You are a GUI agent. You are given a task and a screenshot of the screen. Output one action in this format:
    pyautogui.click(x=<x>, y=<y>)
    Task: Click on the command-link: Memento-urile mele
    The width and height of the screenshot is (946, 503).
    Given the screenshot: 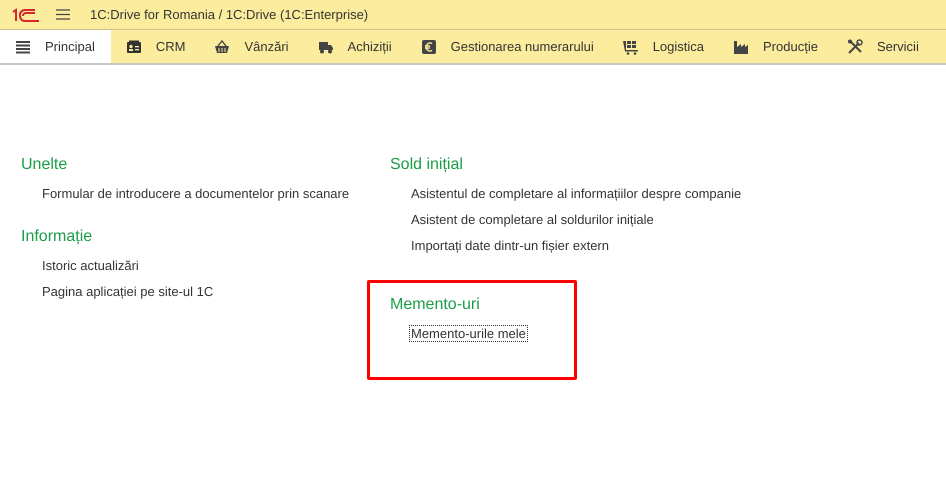 What is the action you would take?
    pyautogui.click(x=468, y=333)
    